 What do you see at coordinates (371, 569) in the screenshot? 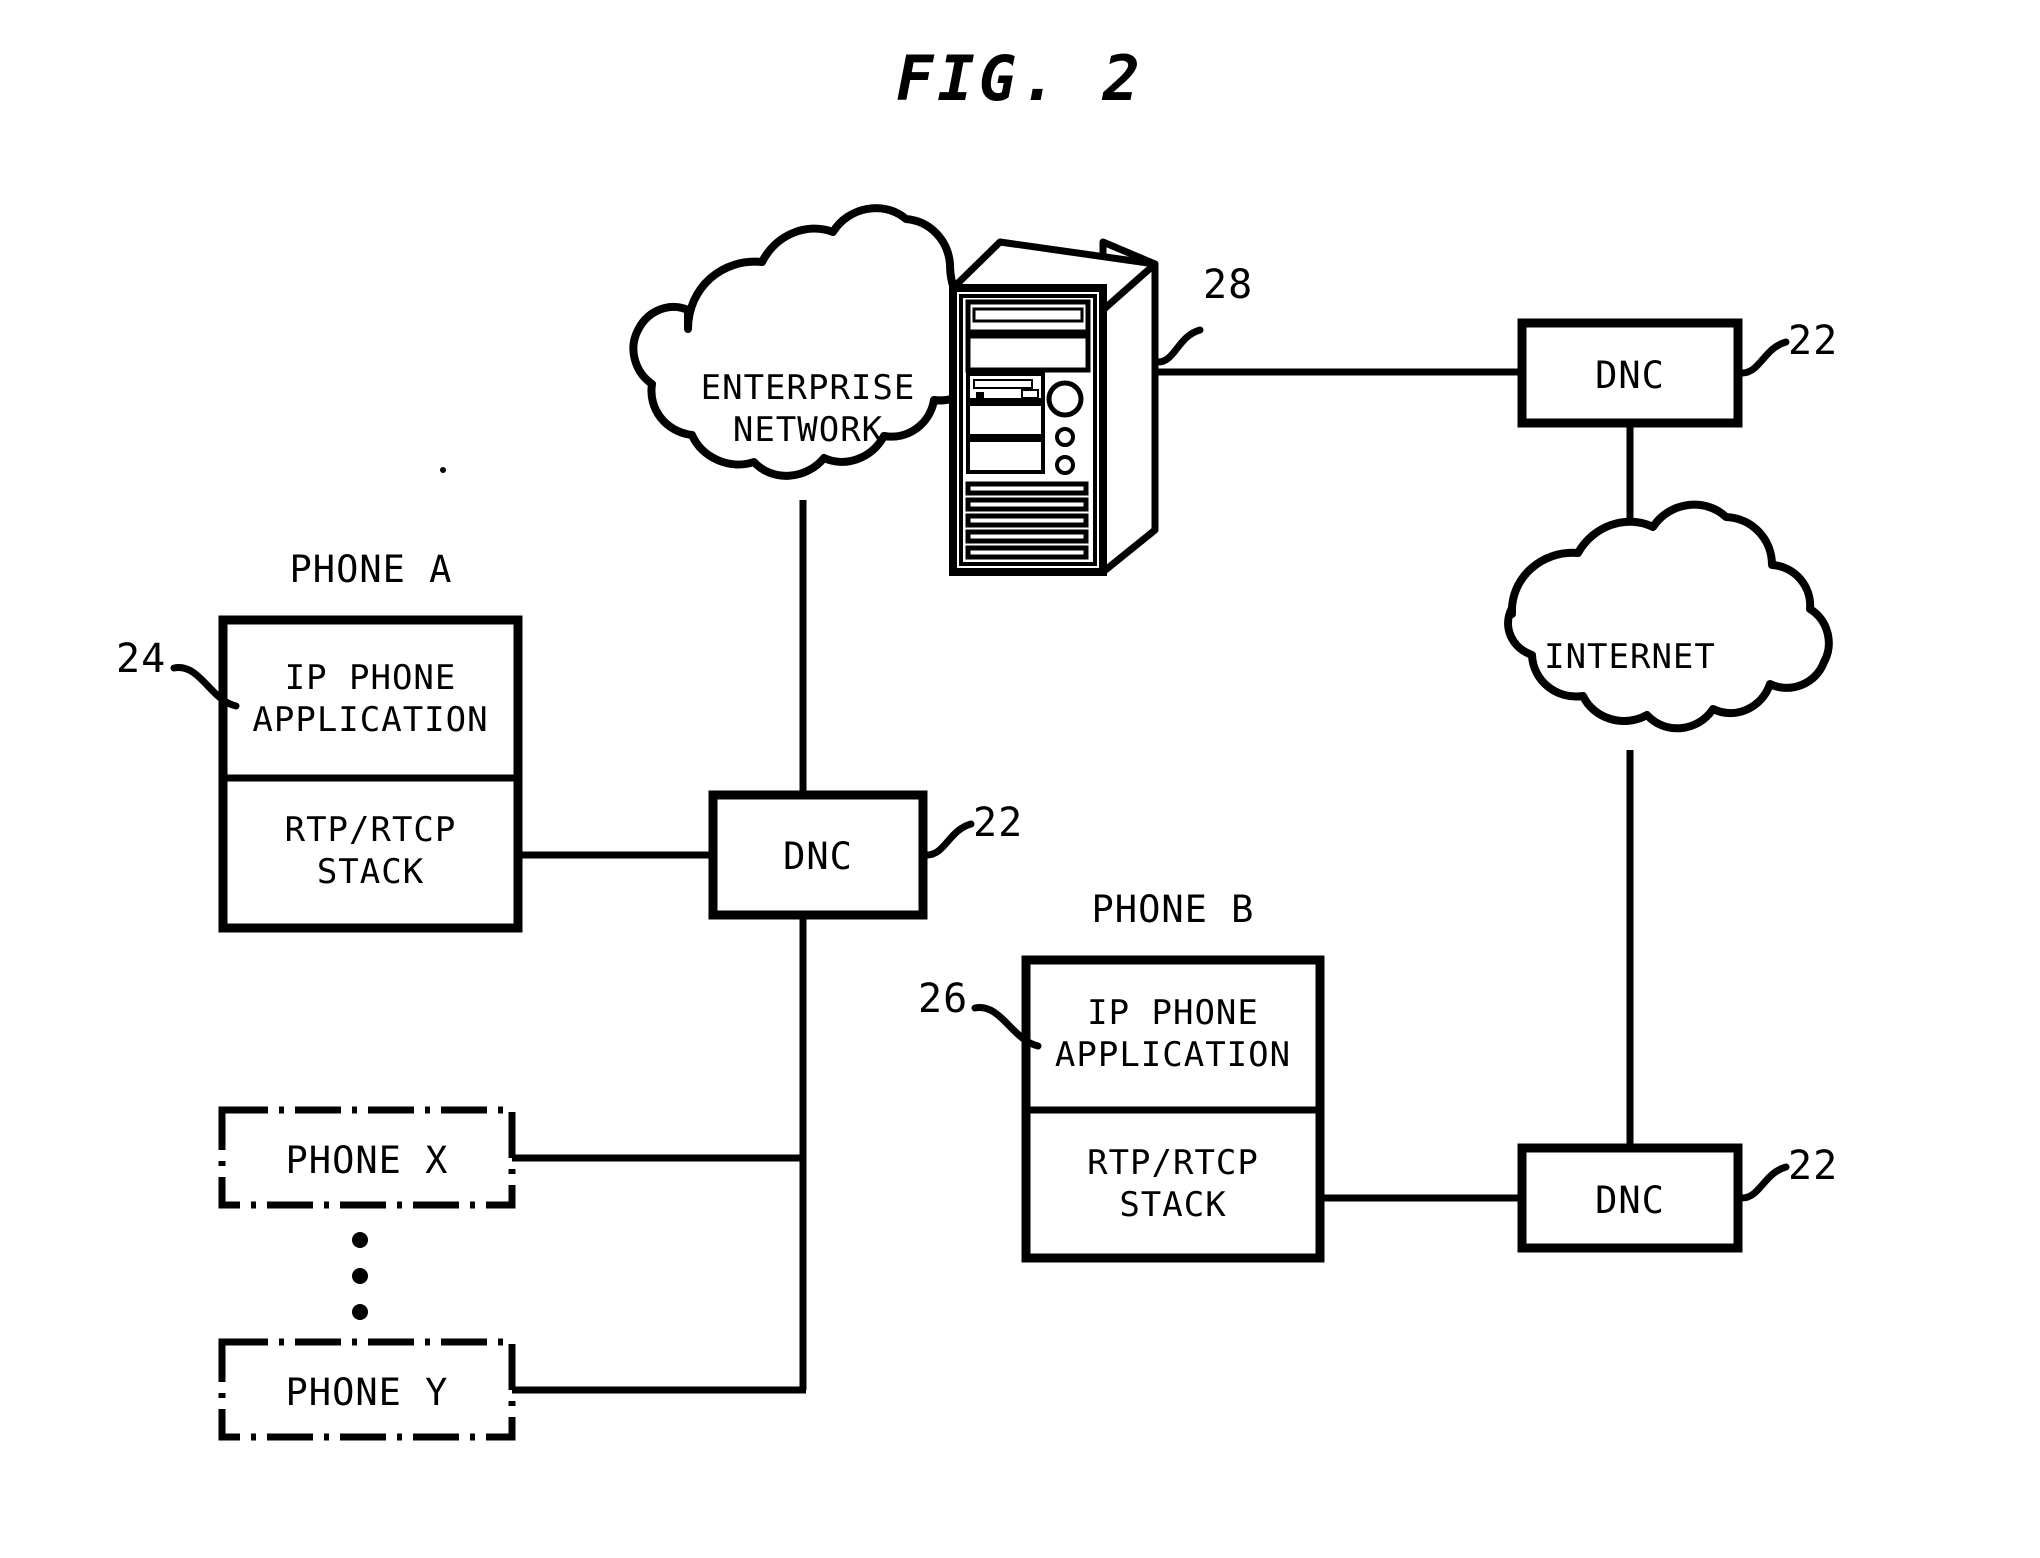
I see `phone-a-title: PHONE A` at bounding box center [371, 569].